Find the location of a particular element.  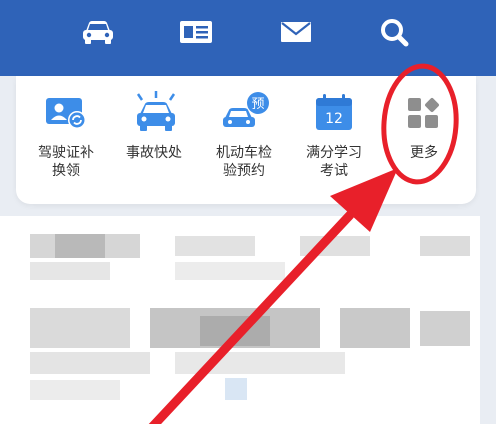

menu-label-more: 更多 is located at coordinates (424, 153).